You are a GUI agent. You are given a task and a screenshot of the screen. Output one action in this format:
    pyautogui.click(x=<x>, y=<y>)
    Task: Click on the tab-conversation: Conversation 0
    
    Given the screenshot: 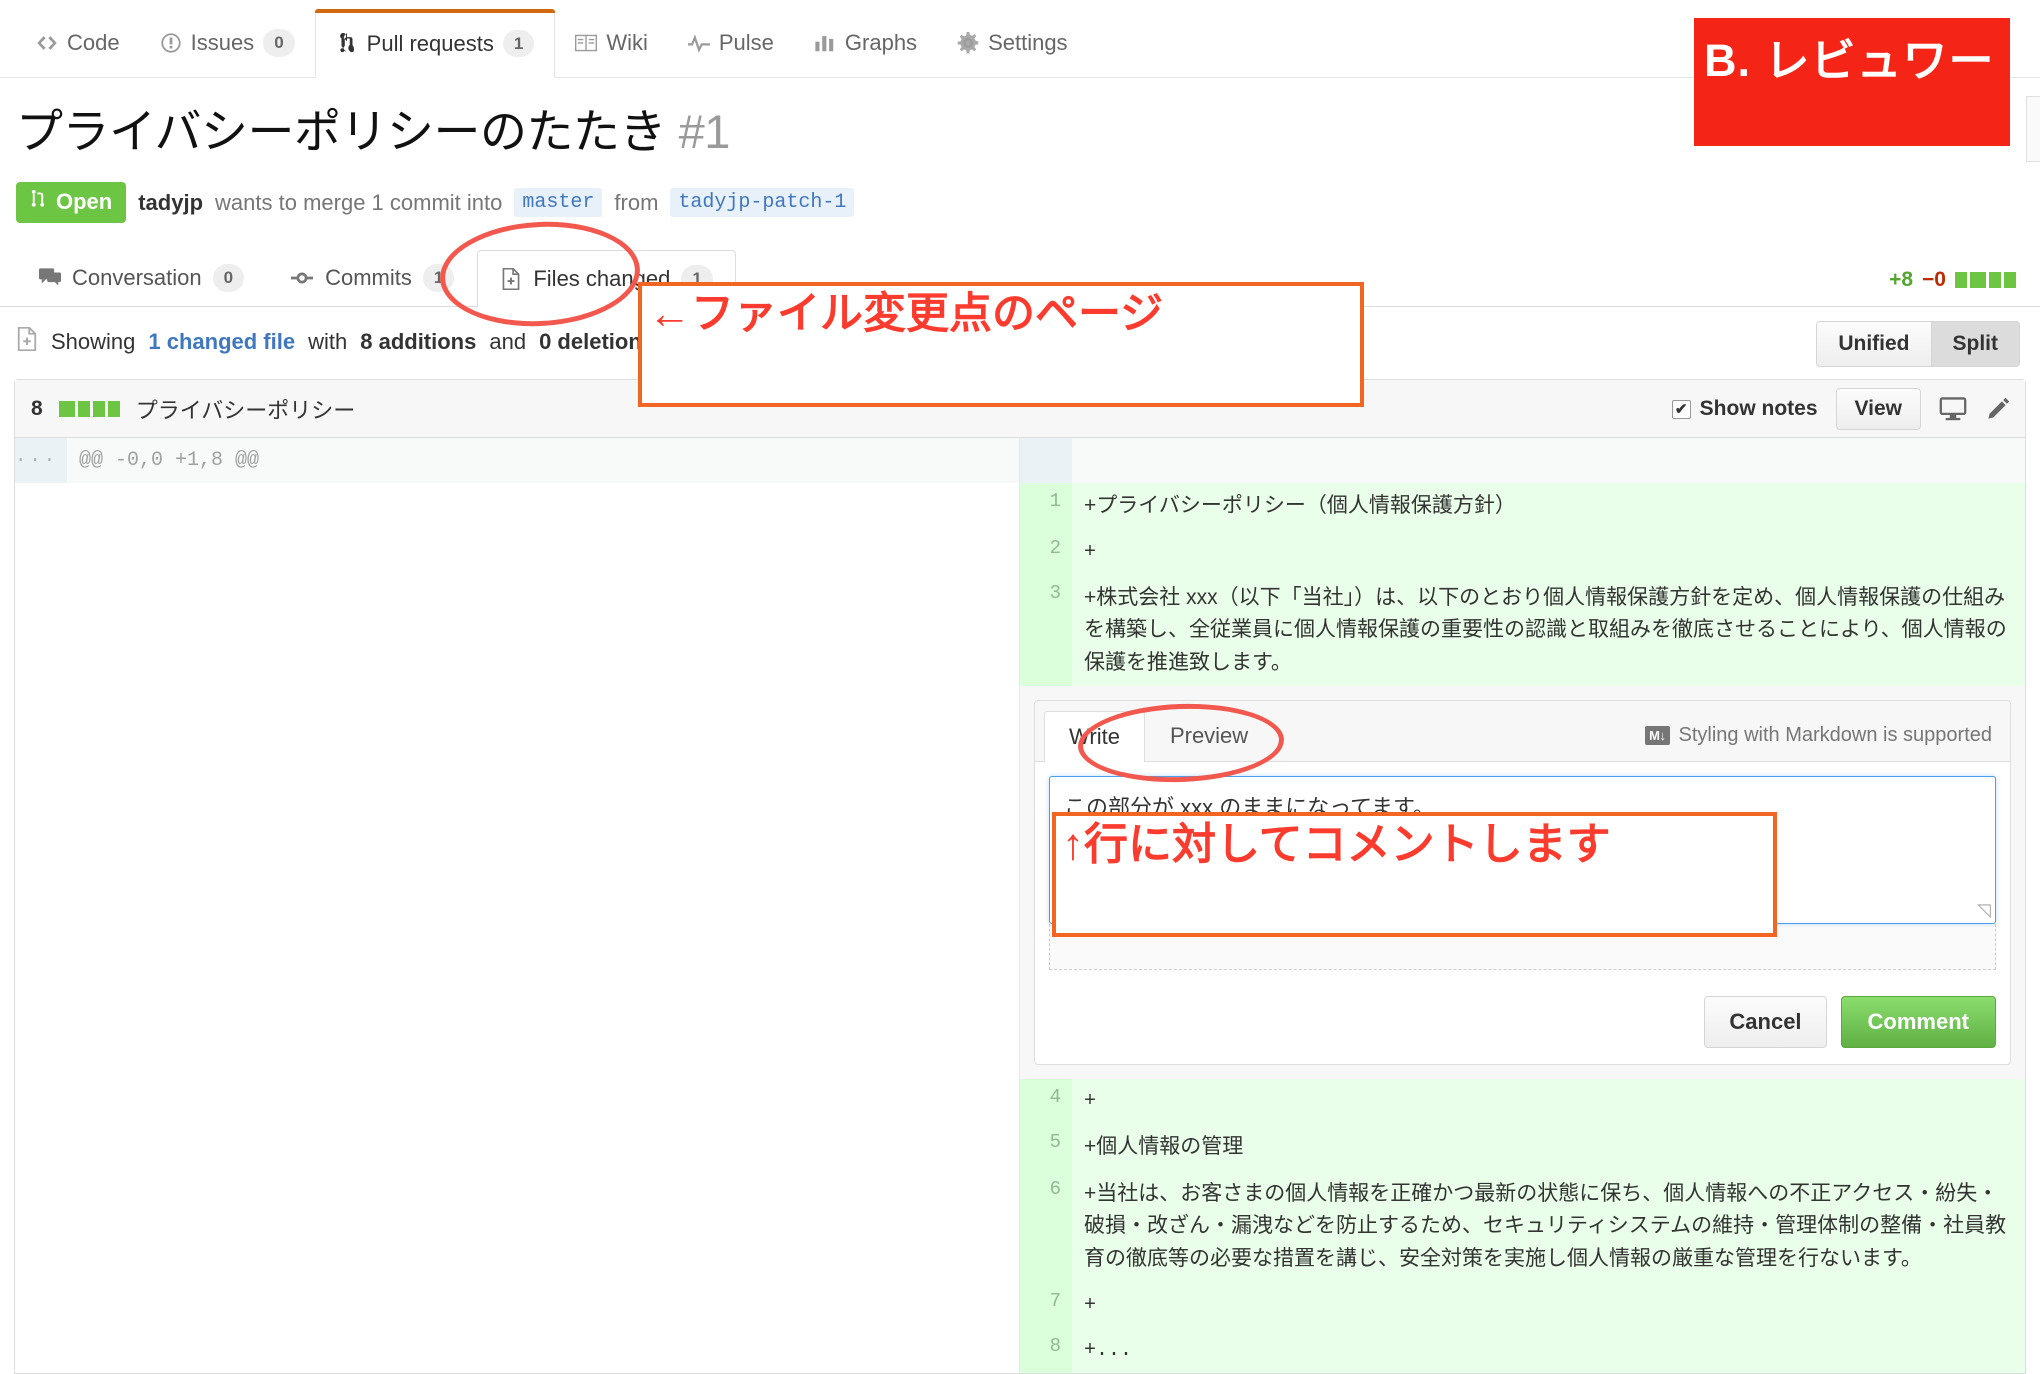 What is the action you would take?
    pyautogui.click(x=141, y=277)
    